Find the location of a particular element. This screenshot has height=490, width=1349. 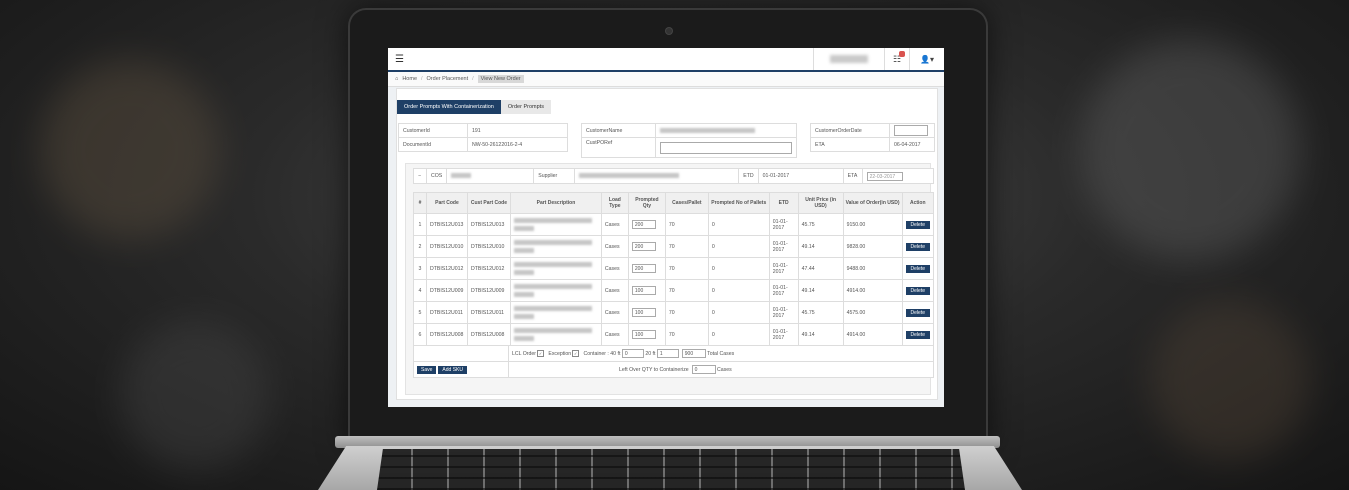

col-header: Load Type is located at coordinates (614, 203).